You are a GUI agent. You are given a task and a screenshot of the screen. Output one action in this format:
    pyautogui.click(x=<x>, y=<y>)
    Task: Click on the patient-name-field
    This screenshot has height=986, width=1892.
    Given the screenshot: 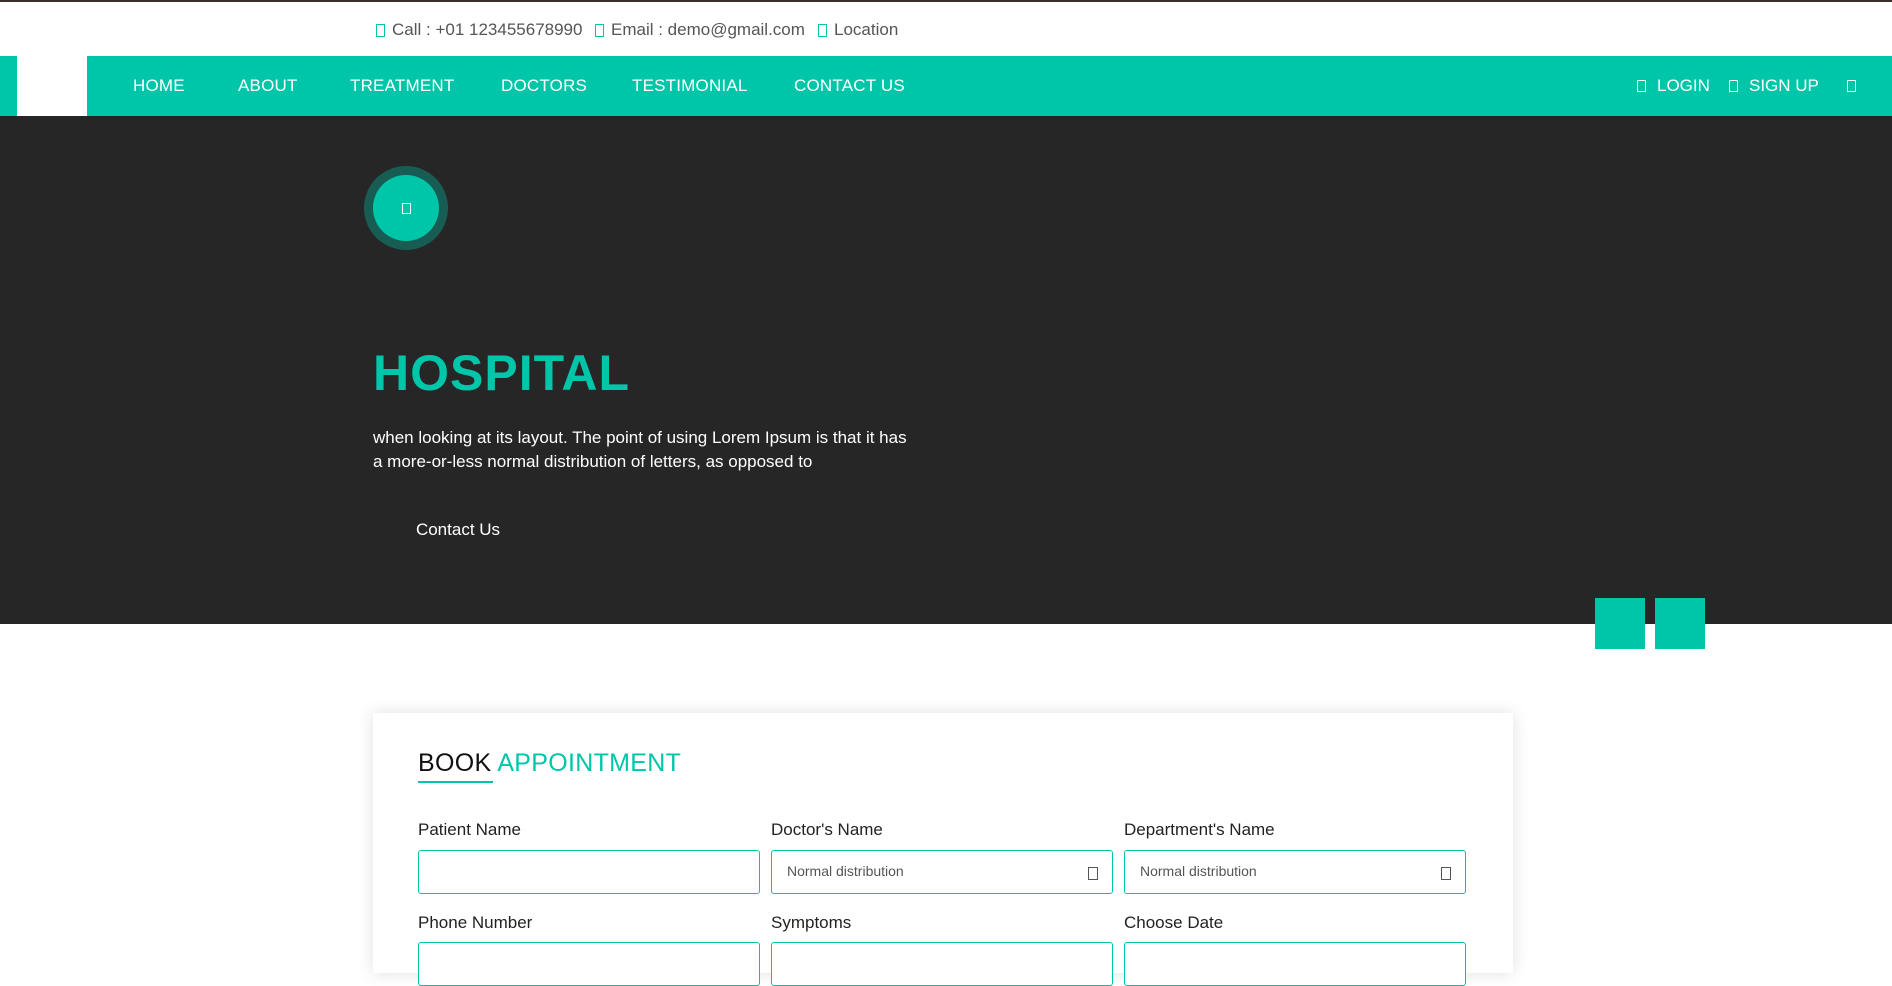 What is the action you would take?
    pyautogui.click(x=589, y=872)
    